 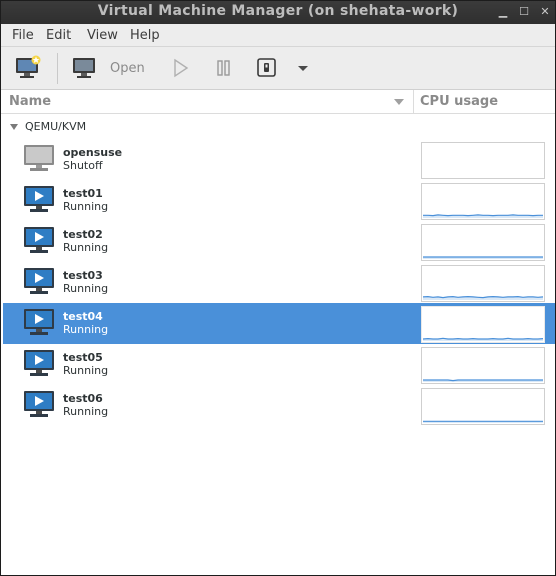 I want to click on vm-row: test03 Running, so click(x=279, y=282).